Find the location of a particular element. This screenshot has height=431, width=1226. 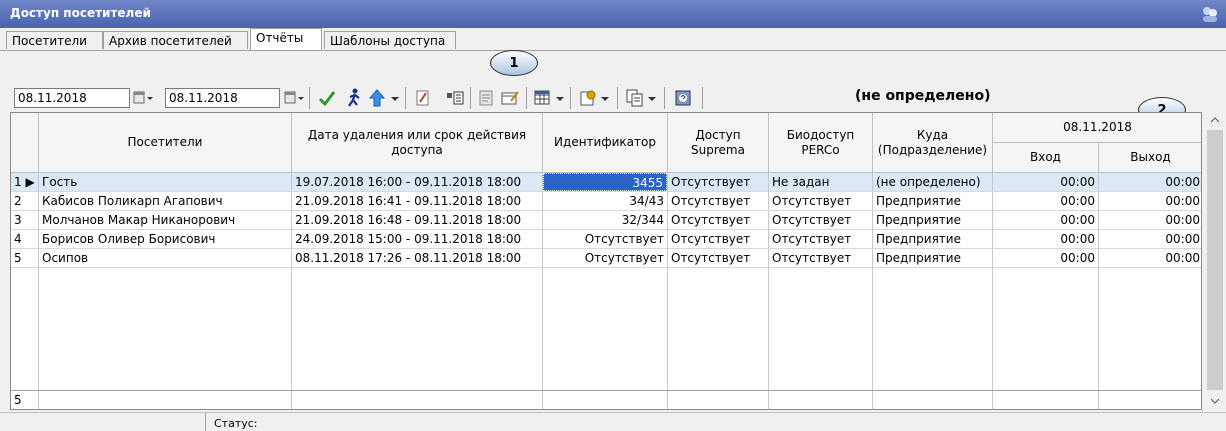

cell-period: 21.09.2018 16:48 - 09.11.2018 18:00 is located at coordinates (417, 220).